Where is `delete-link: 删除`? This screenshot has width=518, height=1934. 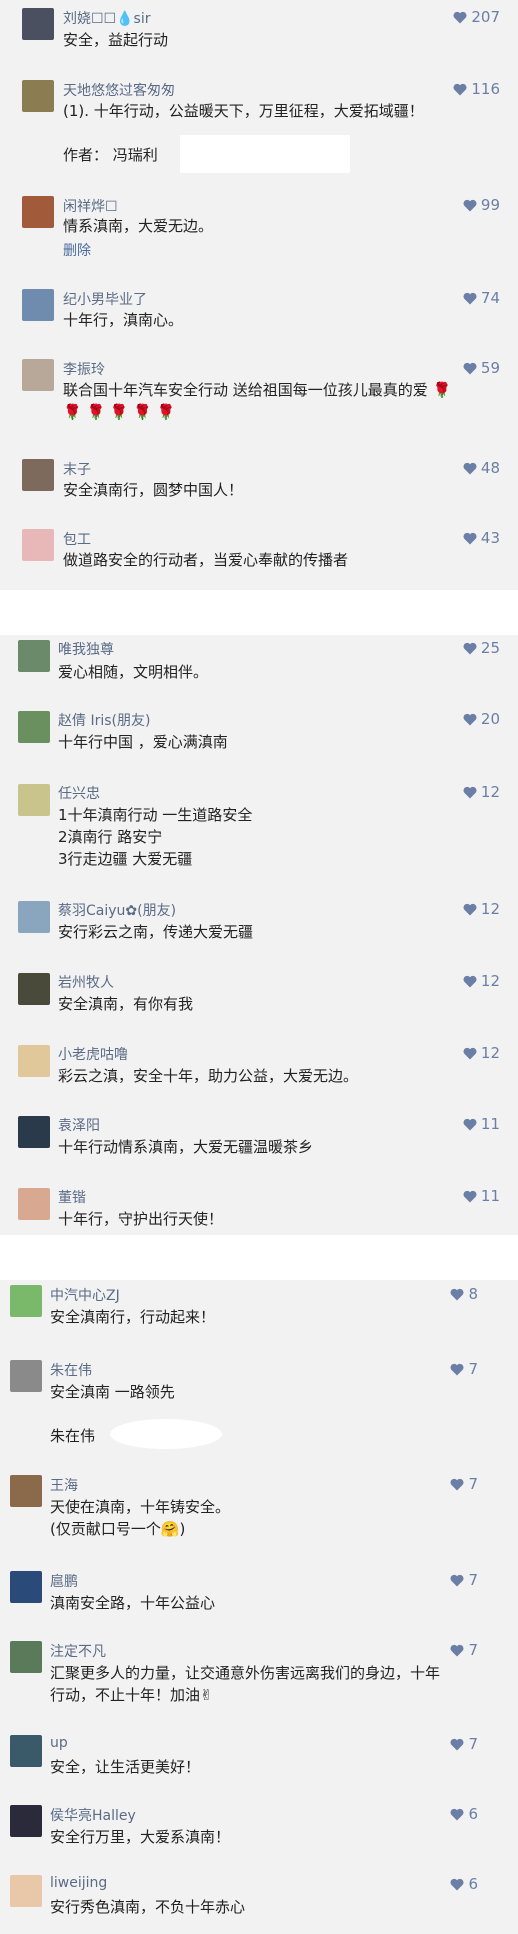 delete-link: 删除 is located at coordinates (77, 250).